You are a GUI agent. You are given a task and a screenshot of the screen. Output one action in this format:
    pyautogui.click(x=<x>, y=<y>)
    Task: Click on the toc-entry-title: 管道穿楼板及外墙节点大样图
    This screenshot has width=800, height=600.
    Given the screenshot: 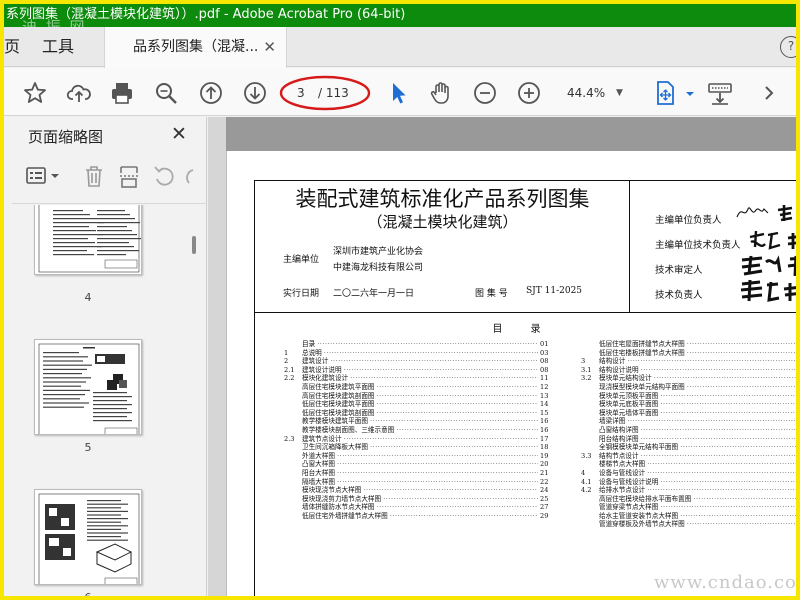 What is the action you would take?
    pyautogui.click(x=642, y=524)
    